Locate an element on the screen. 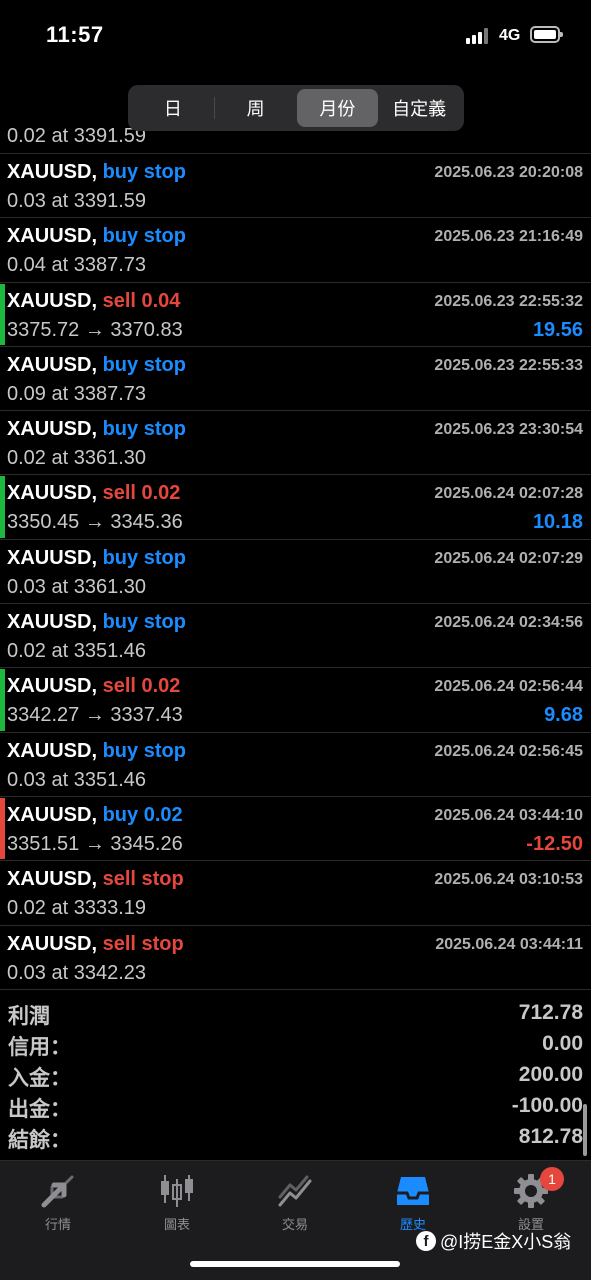 The width and height of the screenshot is (591, 1280). order-datetime: 2025.06.24 02:07:28 is located at coordinates (508, 494).